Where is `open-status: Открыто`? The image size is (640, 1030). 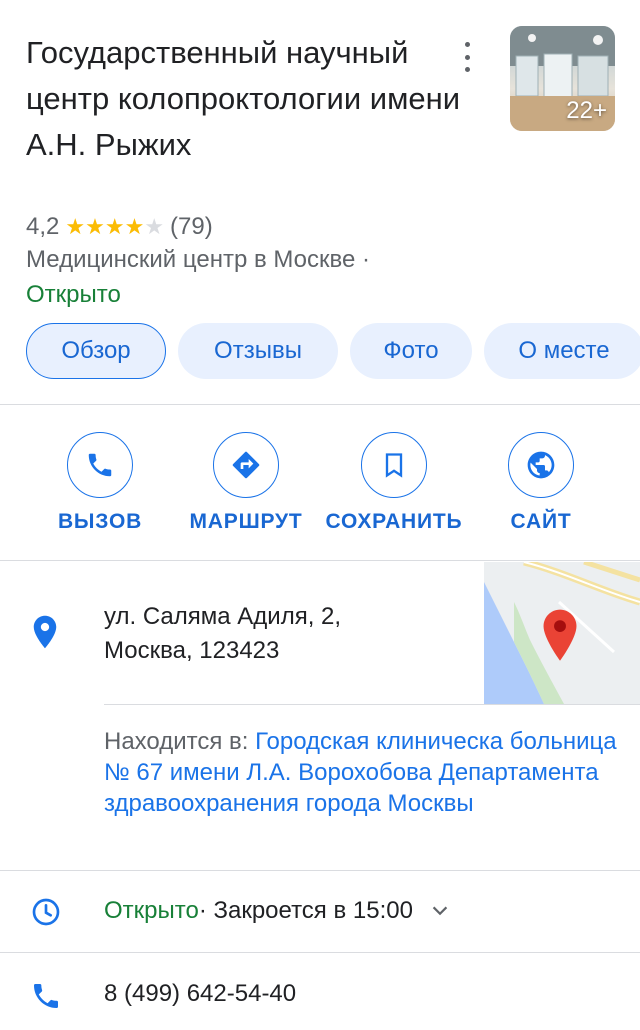 open-status: Открыто is located at coordinates (73, 294).